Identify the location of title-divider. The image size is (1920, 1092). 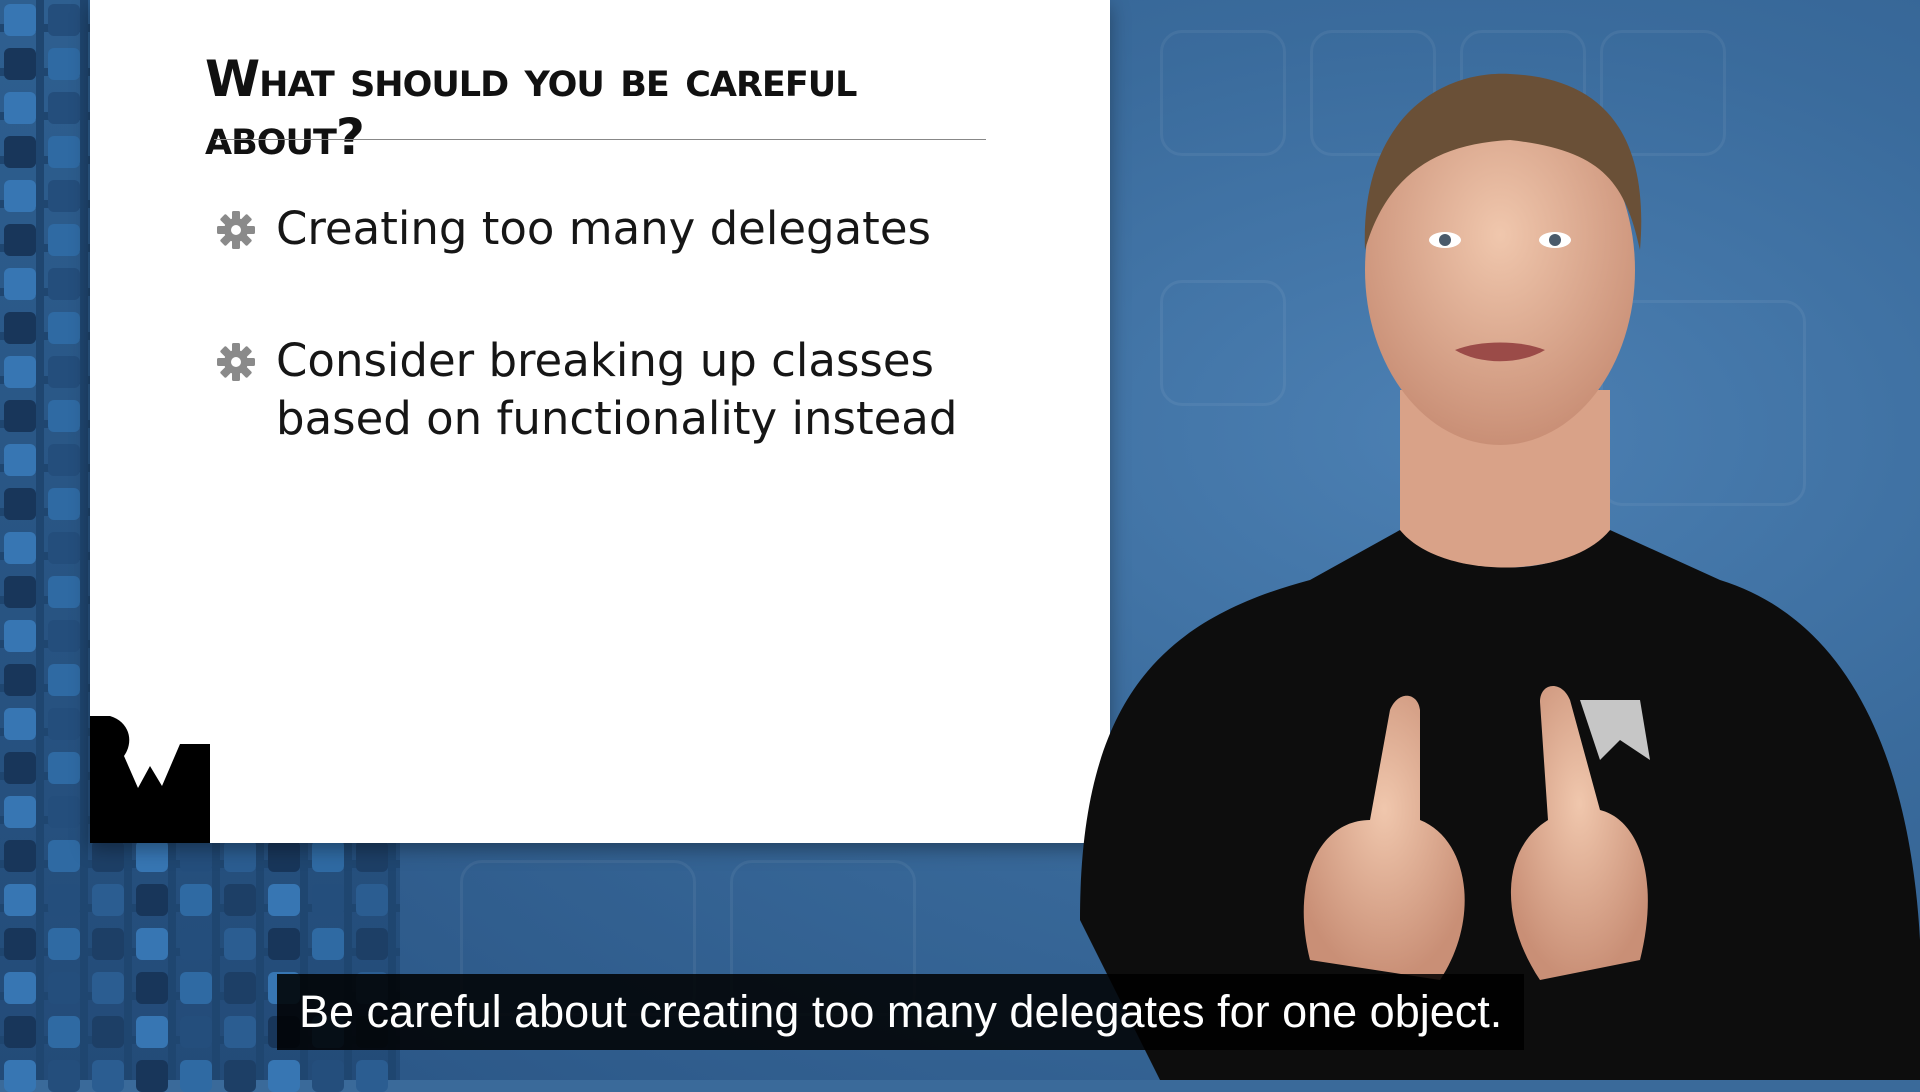
(600, 139).